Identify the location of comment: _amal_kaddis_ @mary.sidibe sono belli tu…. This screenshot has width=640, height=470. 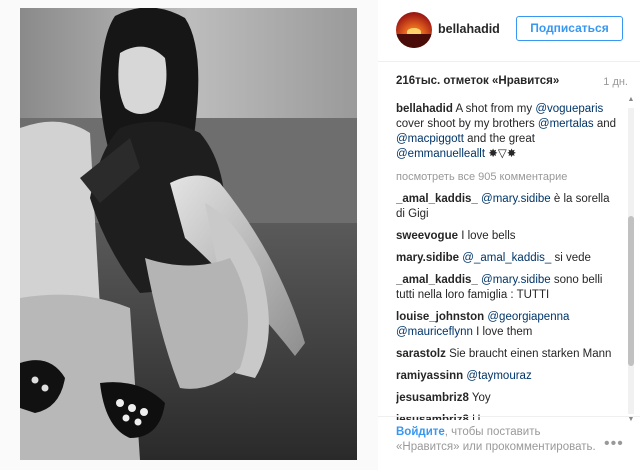
(508, 288).